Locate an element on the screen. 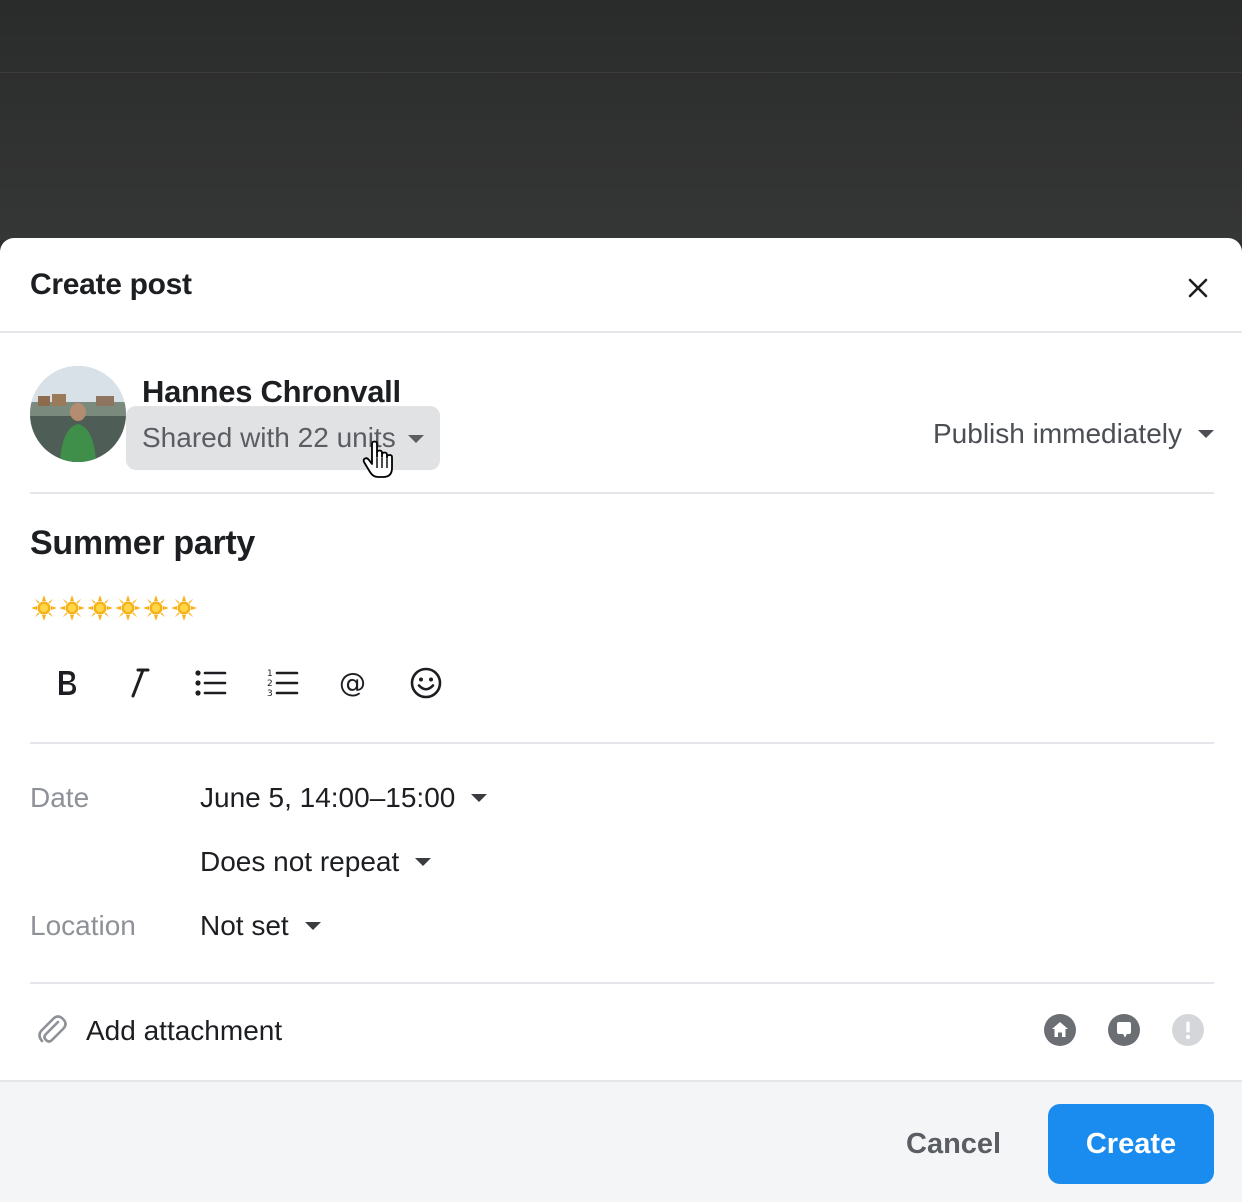  home-icon is located at coordinates (1060, 1030).